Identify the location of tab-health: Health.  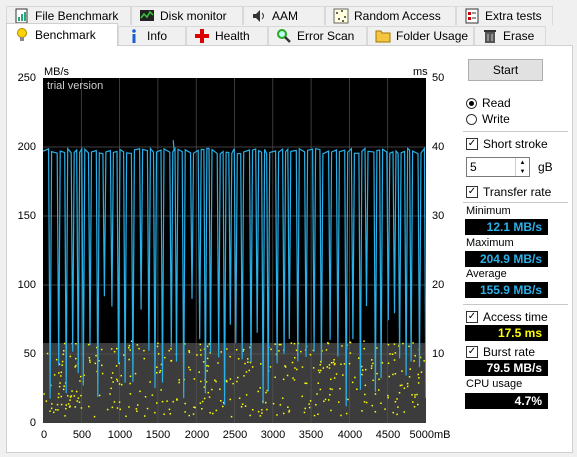
(227, 35).